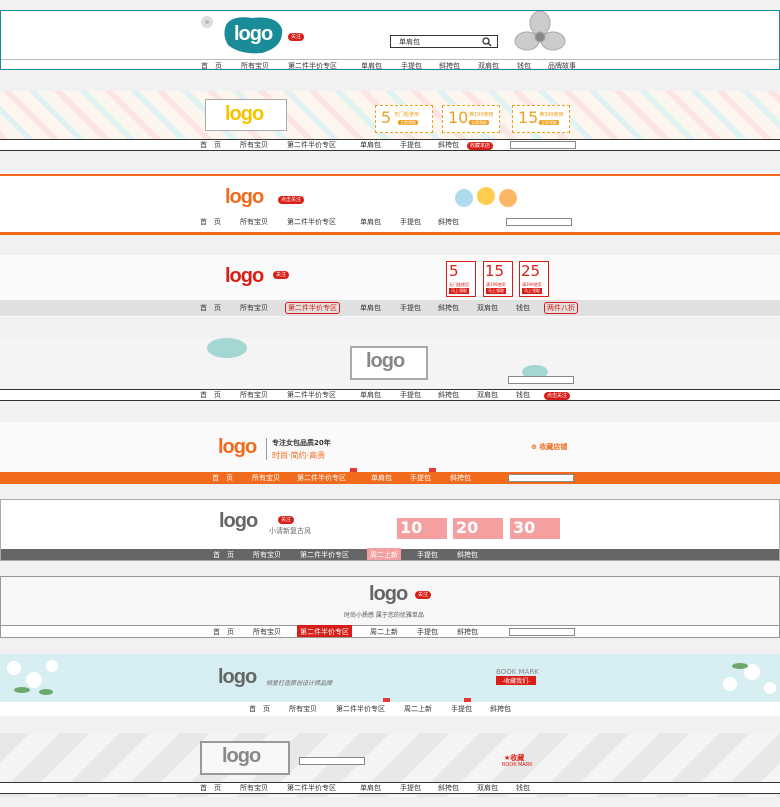 This screenshot has width=780, height=807. I want to click on coupon-1: 5 无门槛使用 立即领取, so click(404, 119).